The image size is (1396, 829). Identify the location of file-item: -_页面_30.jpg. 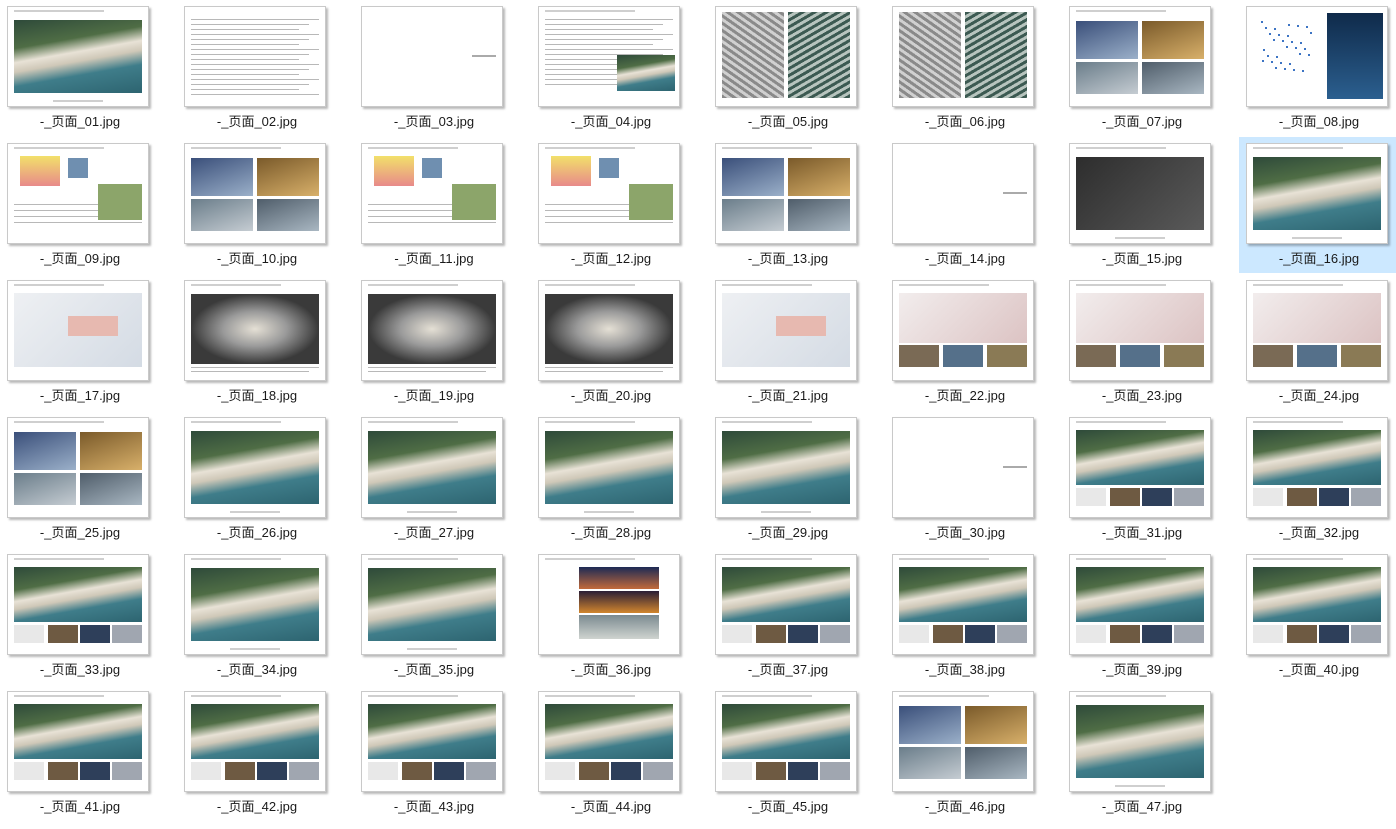
(973, 479).